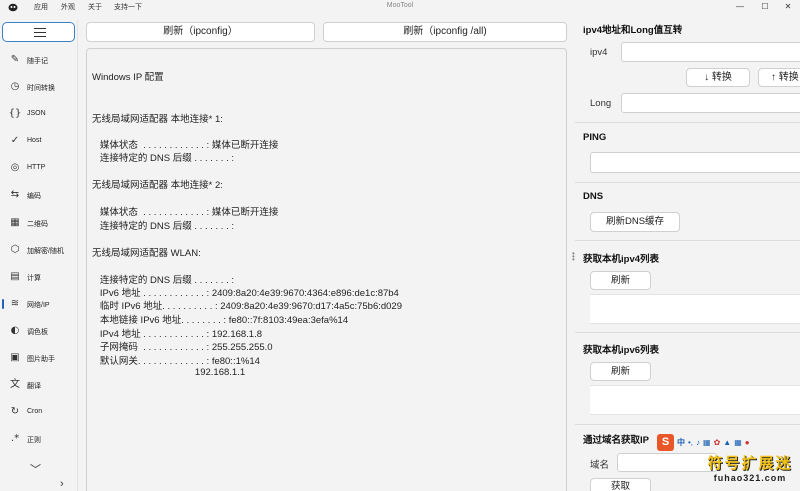 The width and height of the screenshot is (800, 491). Describe the element at coordinates (146, 253) in the screenshot. I see `output-line: 无线局域网适配器 WLAN:` at that location.